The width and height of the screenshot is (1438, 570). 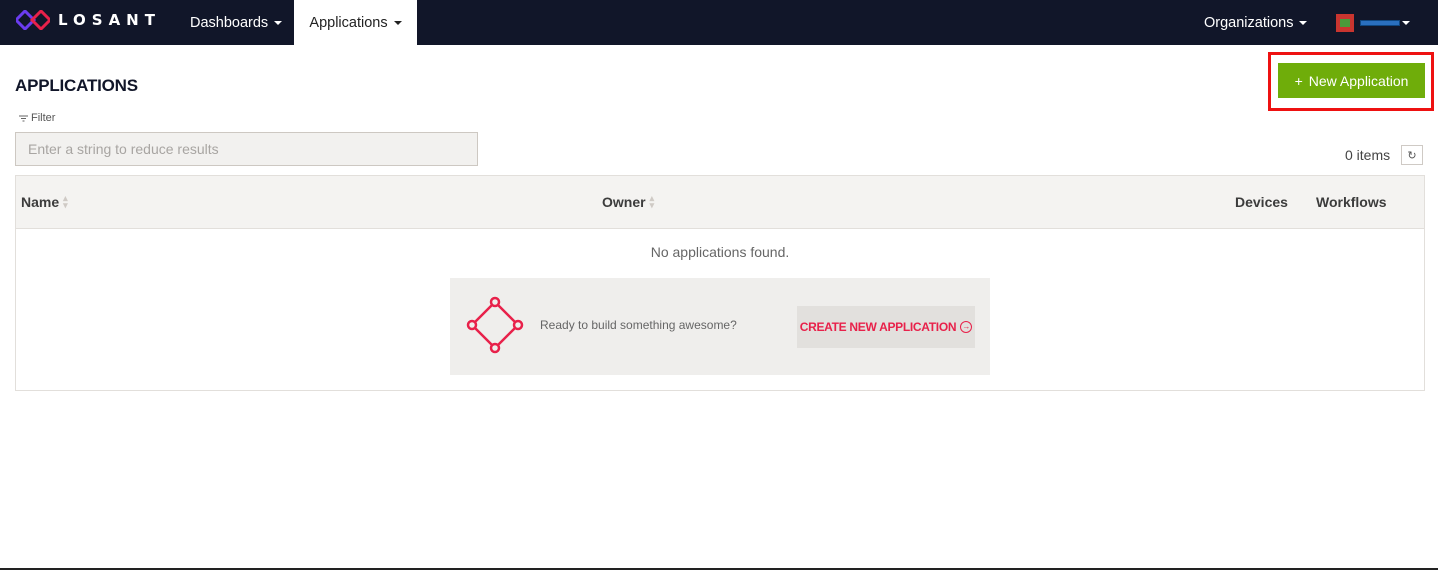 What do you see at coordinates (1298, 80) in the screenshot?
I see `plus-icon: +` at bounding box center [1298, 80].